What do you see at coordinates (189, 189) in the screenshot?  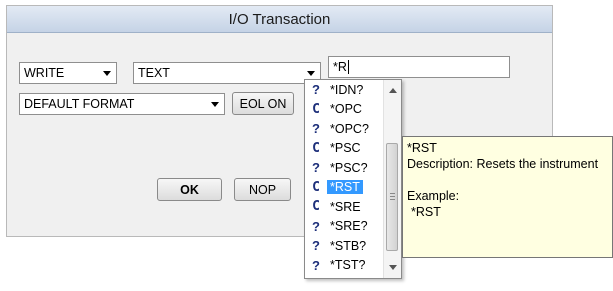 I see `ok-button: OK` at bounding box center [189, 189].